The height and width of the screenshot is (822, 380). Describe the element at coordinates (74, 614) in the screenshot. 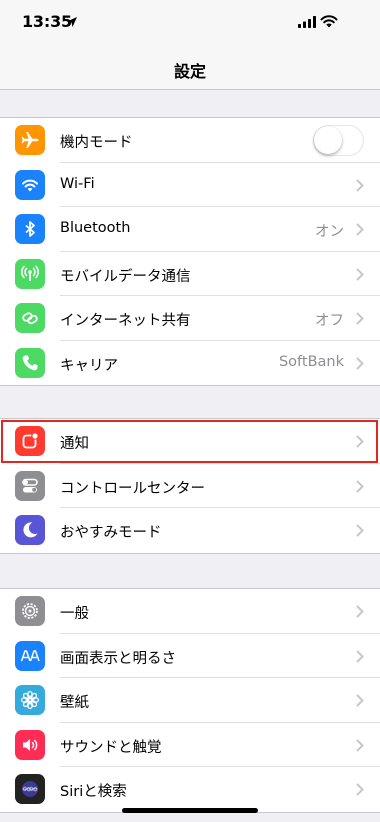

I see `settings-row-label: 一般` at that location.